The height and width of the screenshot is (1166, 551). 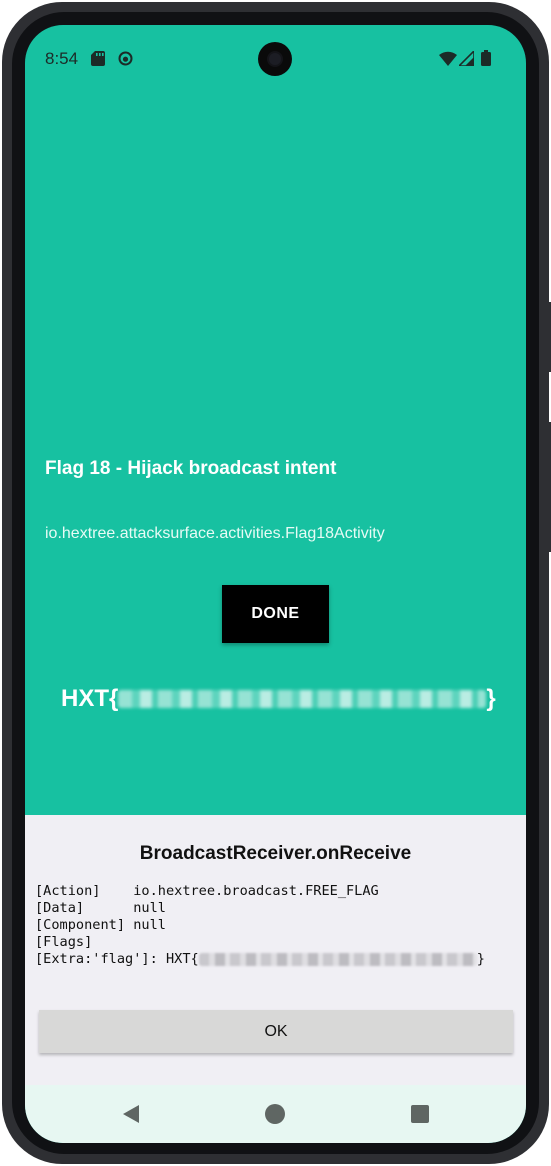 I want to click on flag-text: HXT{ }, so click(x=278, y=699).